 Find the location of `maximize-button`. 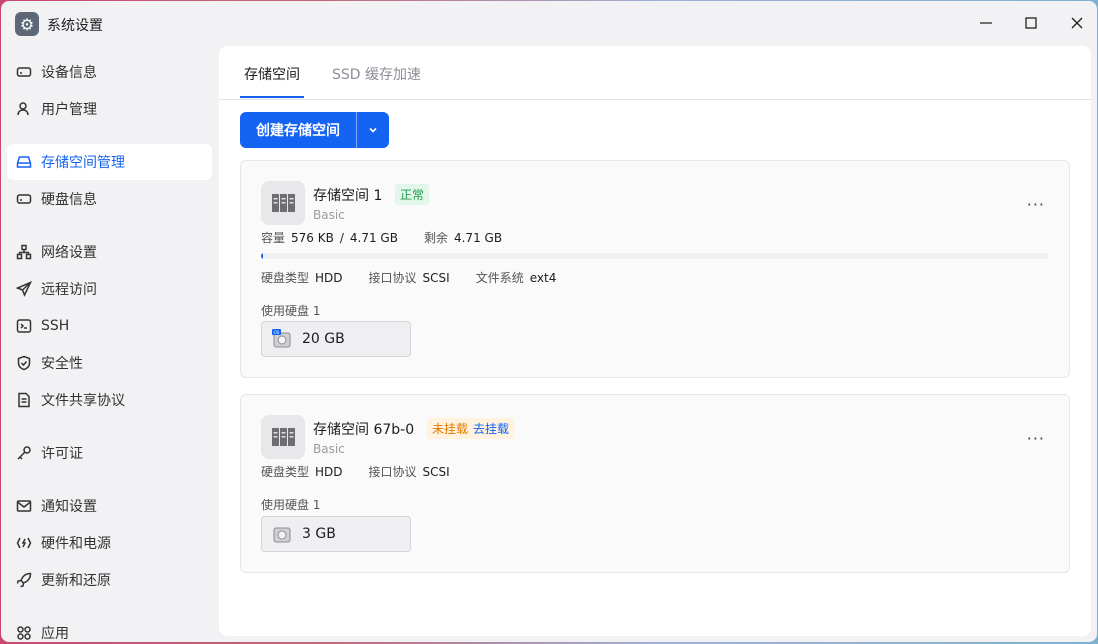

maximize-button is located at coordinates (1031, 23).